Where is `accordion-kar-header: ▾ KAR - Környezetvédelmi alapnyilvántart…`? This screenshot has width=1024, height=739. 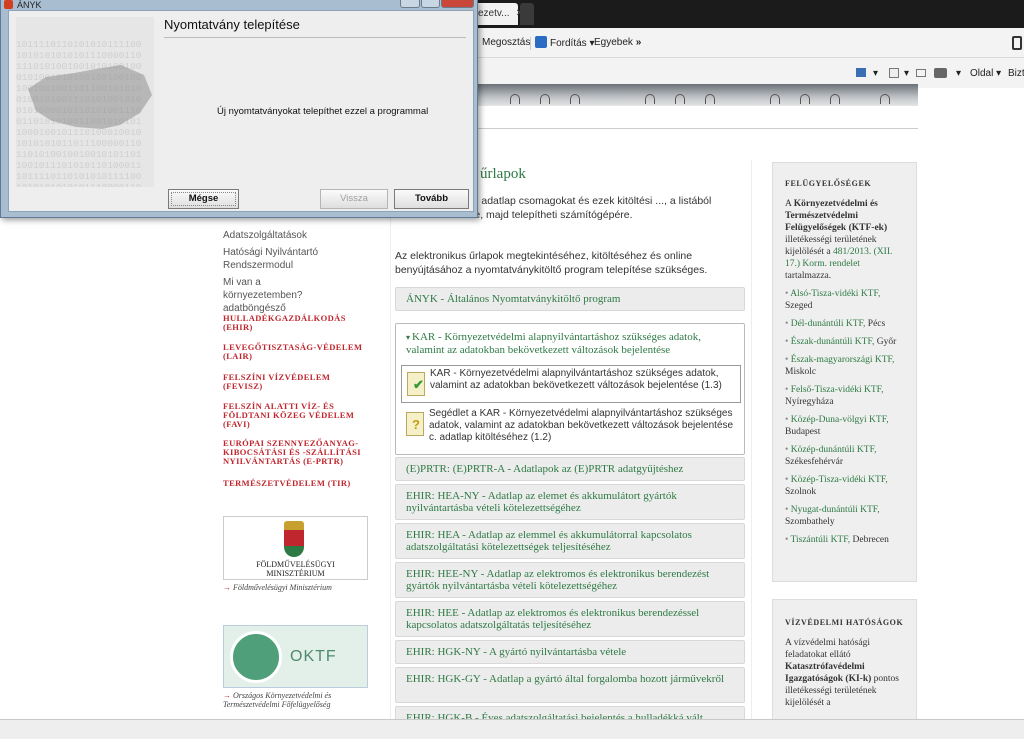
accordion-kar-header: ▾ KAR - Környezetvédelmi alapnyilvántart… is located at coordinates (571, 343).